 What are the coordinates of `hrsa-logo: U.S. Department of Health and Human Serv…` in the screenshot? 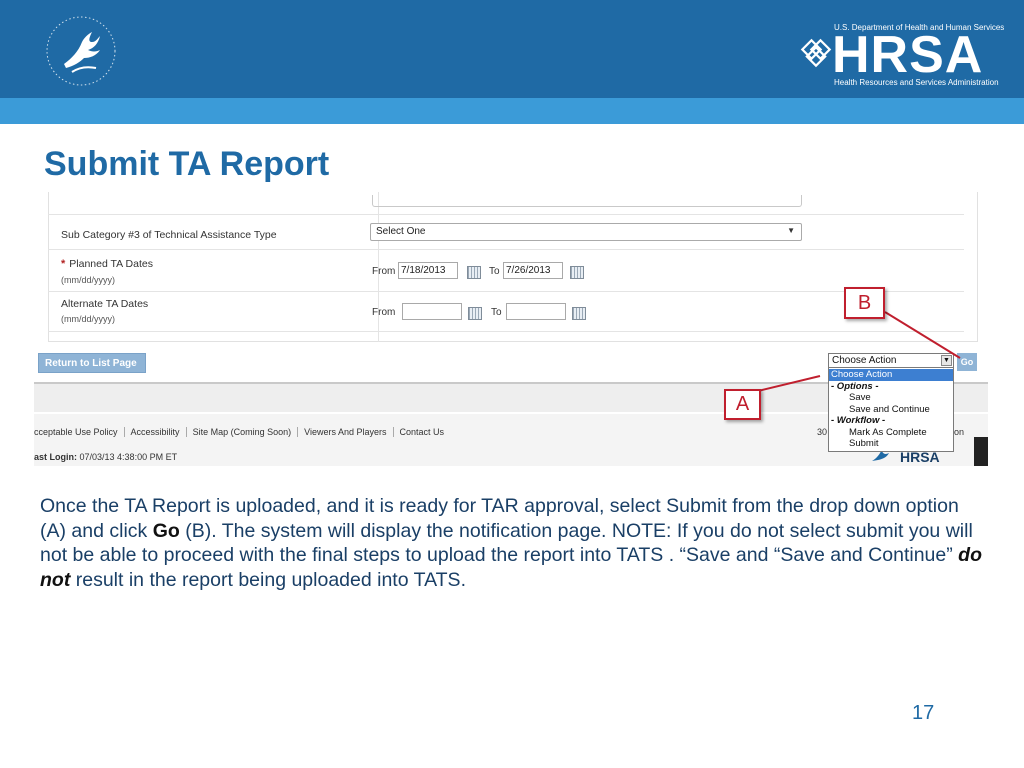 It's located at (903, 54).